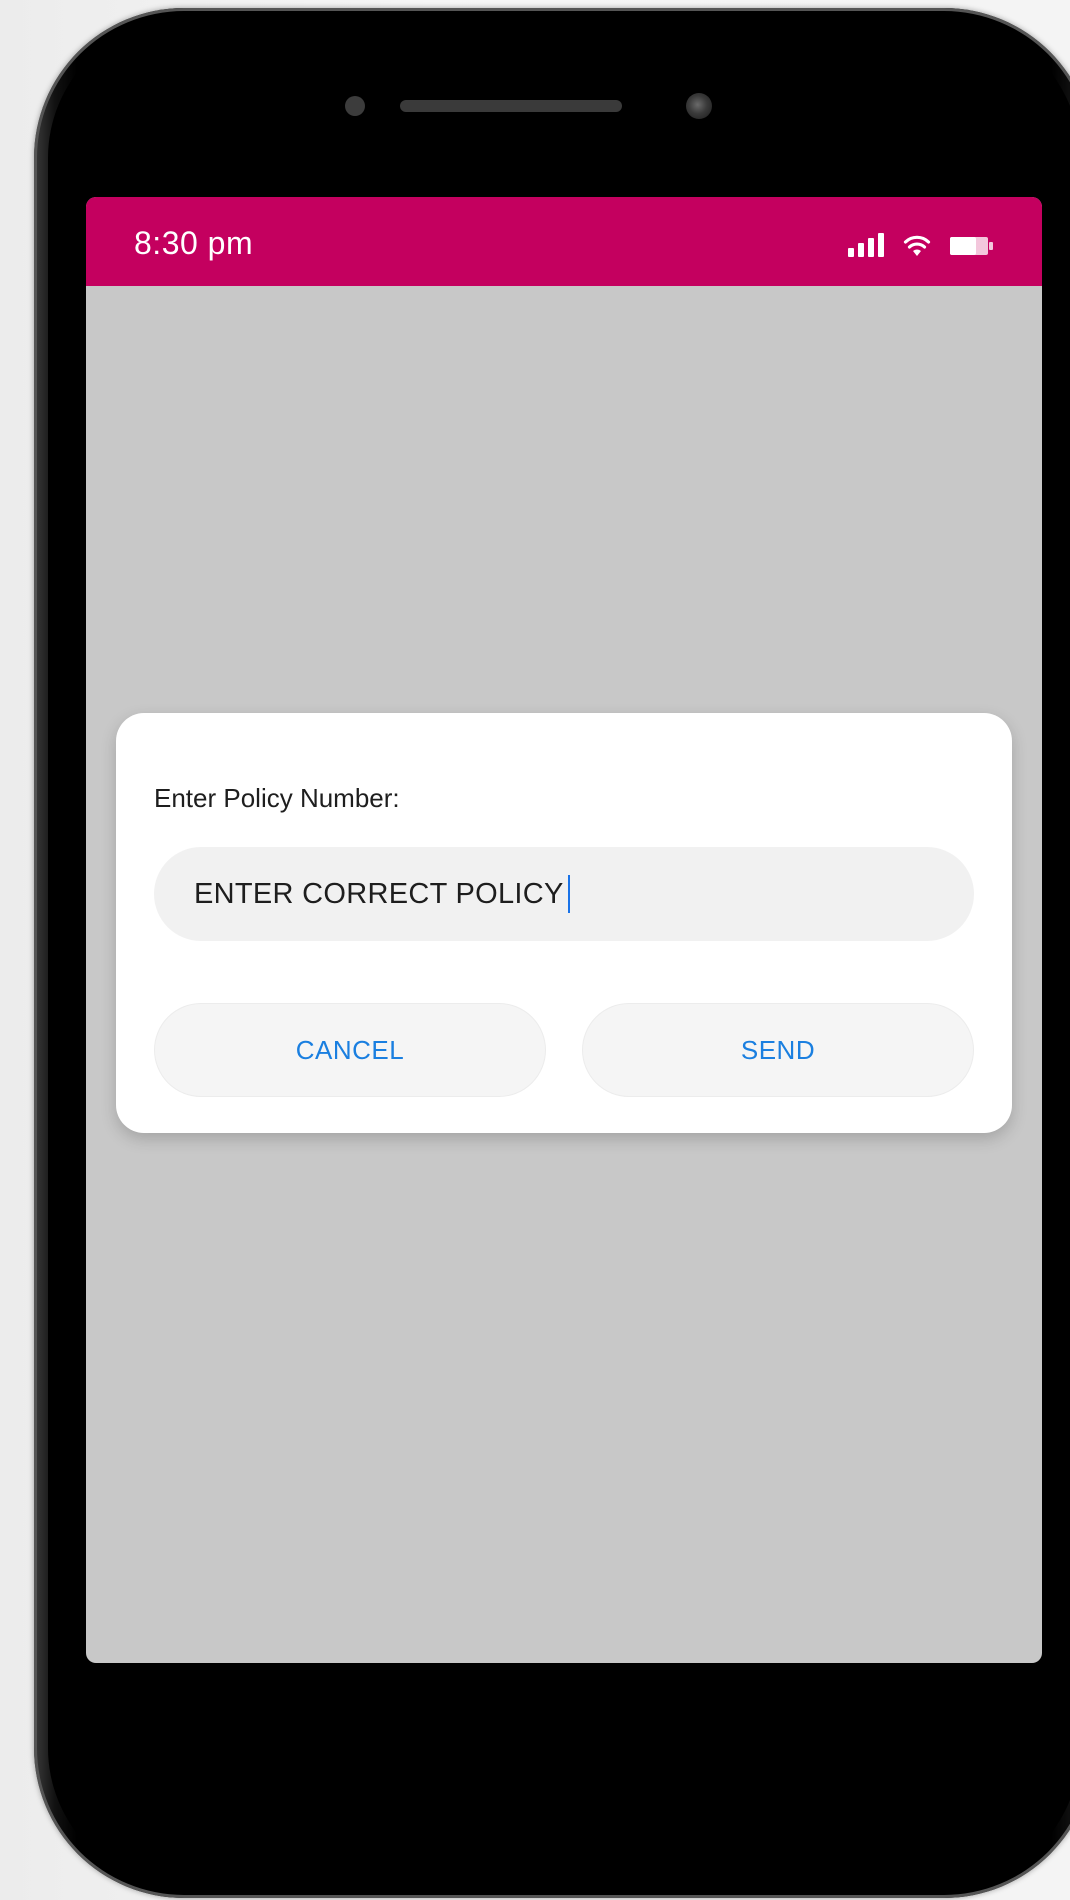 The image size is (1070, 1900). I want to click on battery-icon, so click(972, 246).